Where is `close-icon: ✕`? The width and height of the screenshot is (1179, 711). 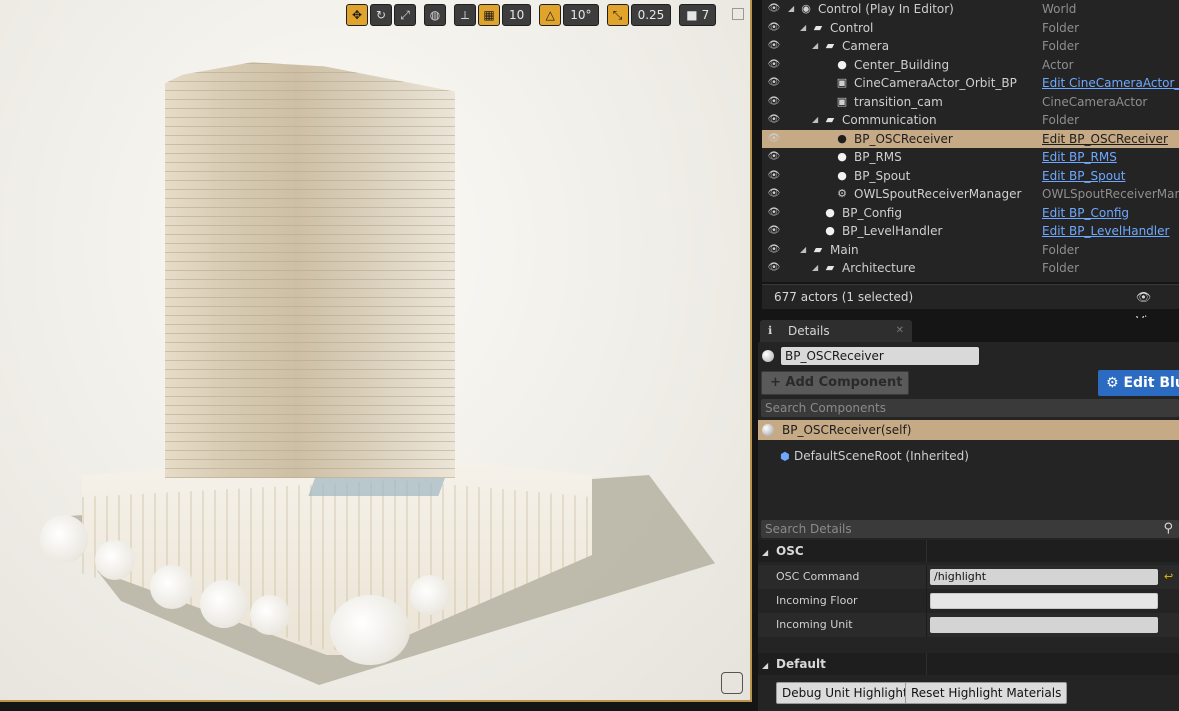
close-icon: ✕ is located at coordinates (900, 331).